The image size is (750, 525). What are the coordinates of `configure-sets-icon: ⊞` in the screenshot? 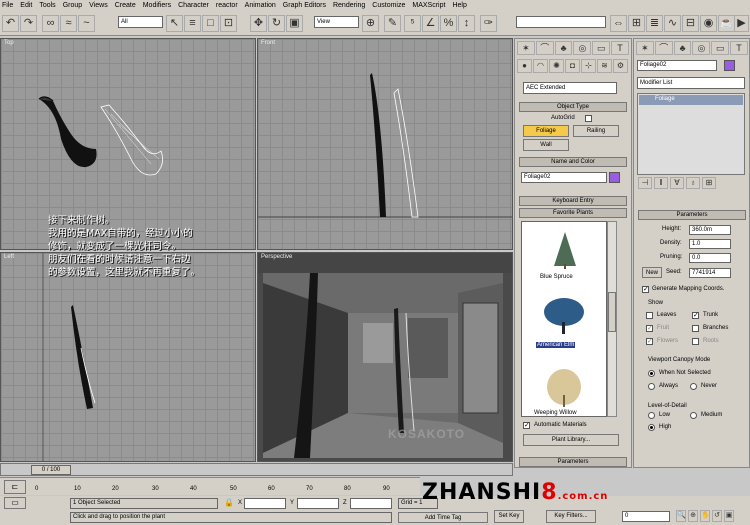 It's located at (709, 183).